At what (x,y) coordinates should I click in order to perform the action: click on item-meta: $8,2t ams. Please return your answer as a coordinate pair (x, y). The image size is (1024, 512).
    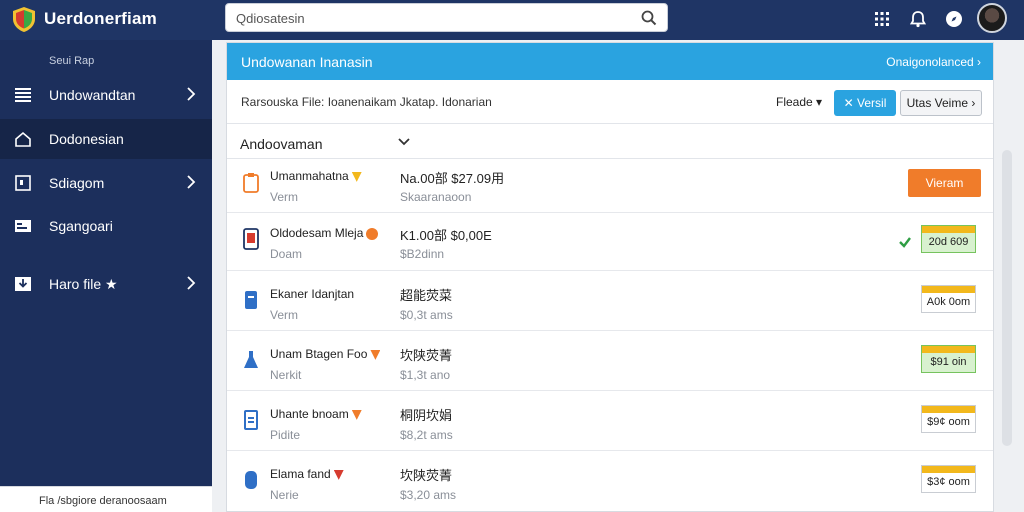
    Looking at the image, I should click on (426, 435).